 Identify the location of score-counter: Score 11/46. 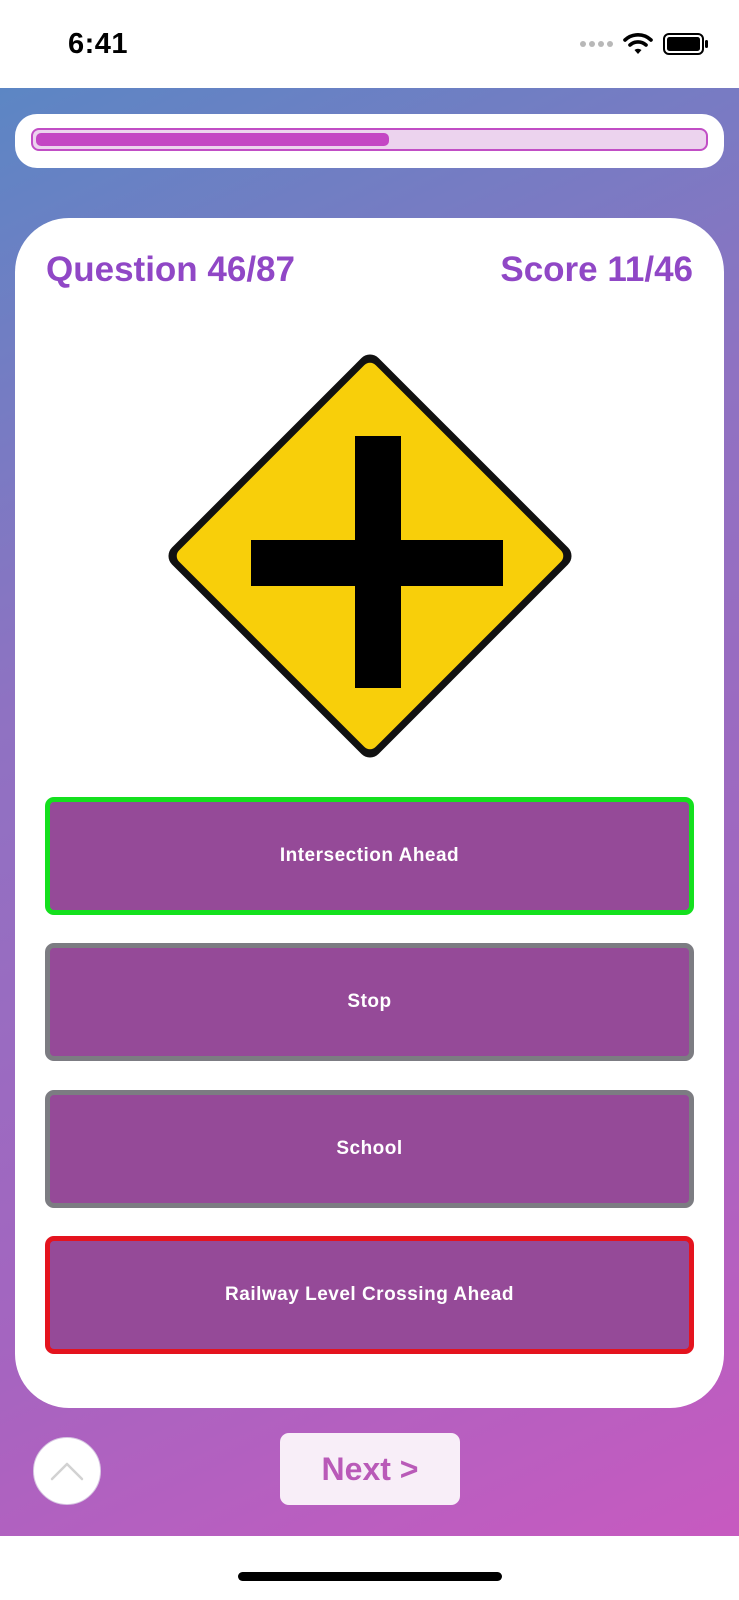
(596, 269).